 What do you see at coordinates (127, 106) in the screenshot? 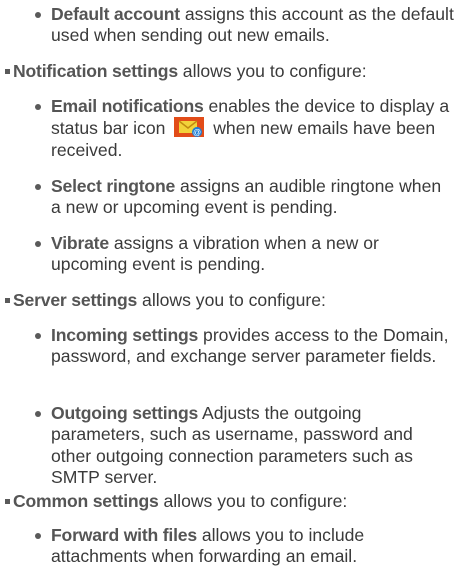
I see `item-term: Email notifications` at bounding box center [127, 106].